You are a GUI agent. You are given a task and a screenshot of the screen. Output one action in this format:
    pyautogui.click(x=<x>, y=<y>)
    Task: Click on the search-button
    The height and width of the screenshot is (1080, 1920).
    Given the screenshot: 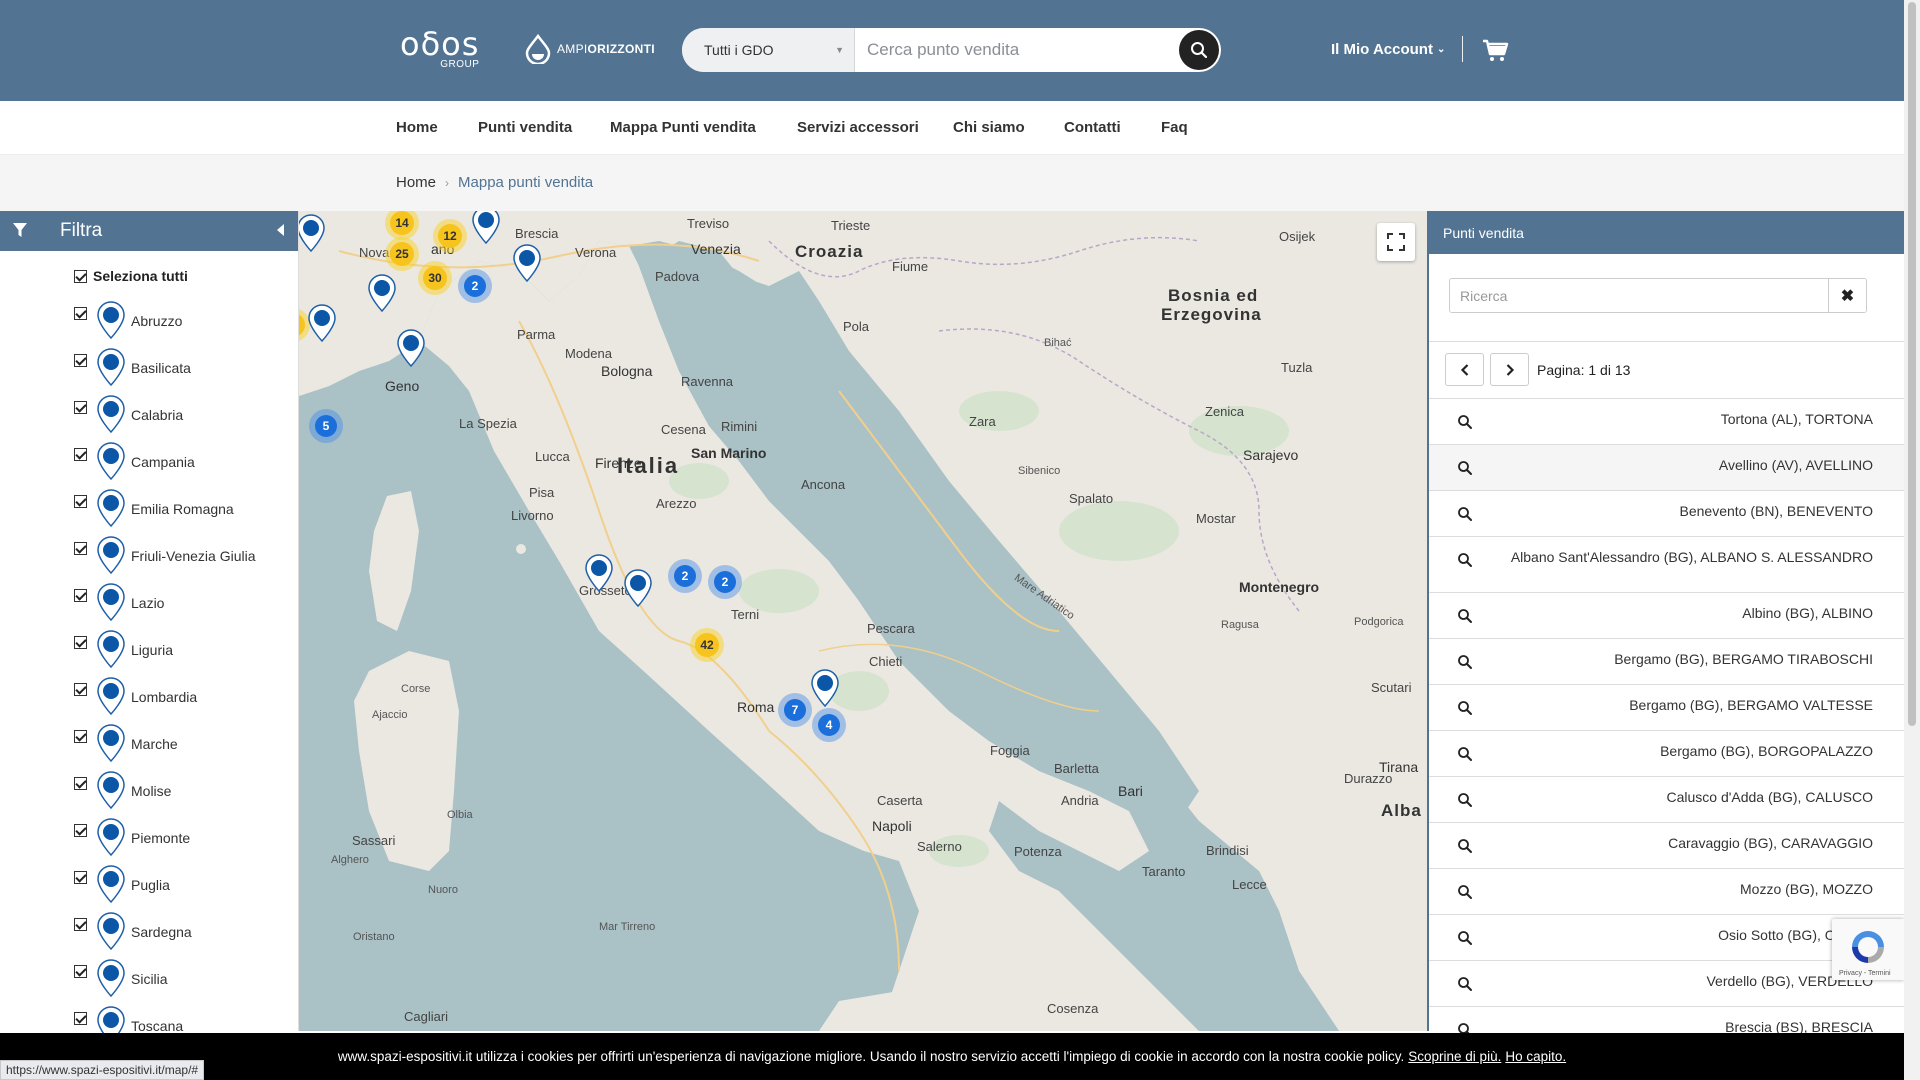 What is the action you would take?
    pyautogui.click(x=1199, y=50)
    